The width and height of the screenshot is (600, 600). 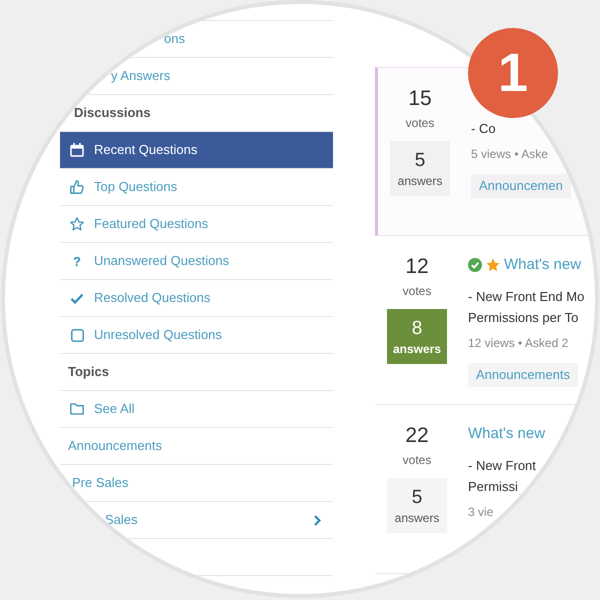 What do you see at coordinates (196, 298) in the screenshot?
I see `sidebar-item: Resolved Questions` at bounding box center [196, 298].